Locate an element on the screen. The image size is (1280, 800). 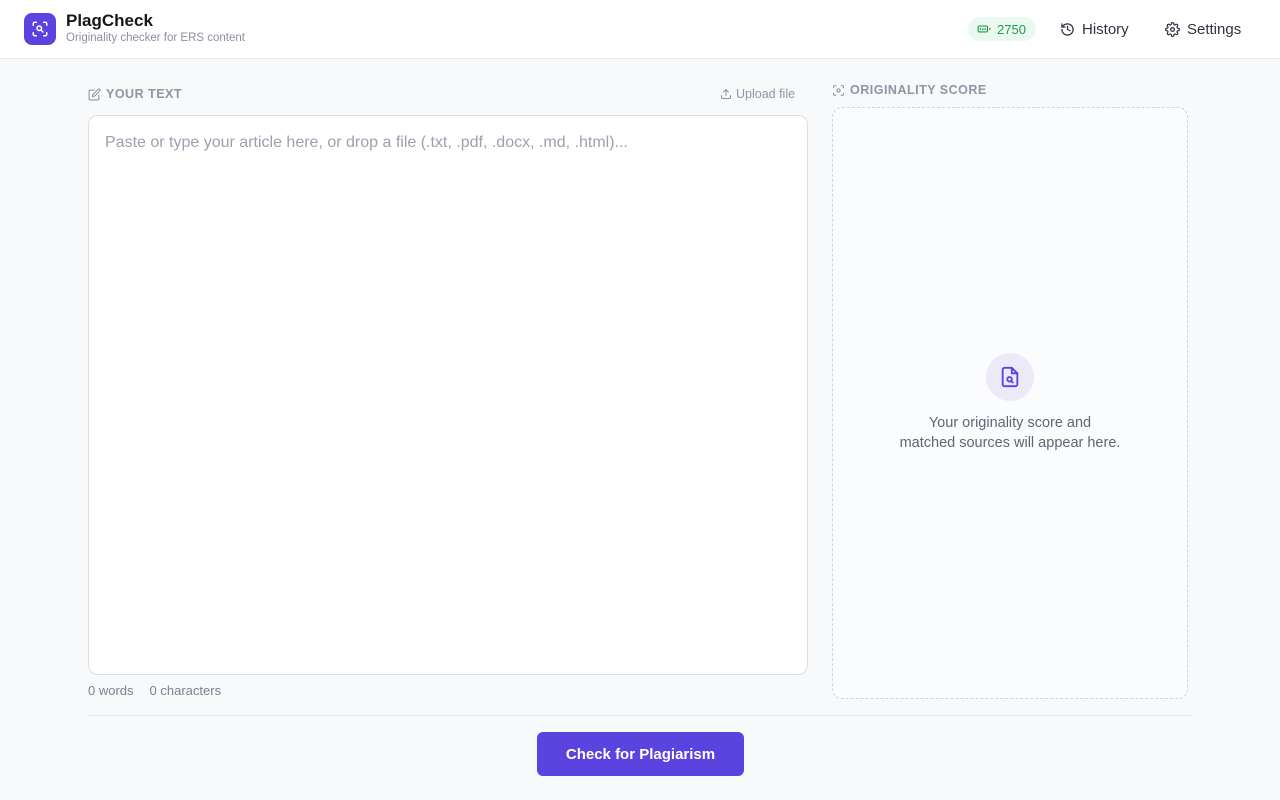
text-counts: 0 words 0 characters is located at coordinates (154, 690).